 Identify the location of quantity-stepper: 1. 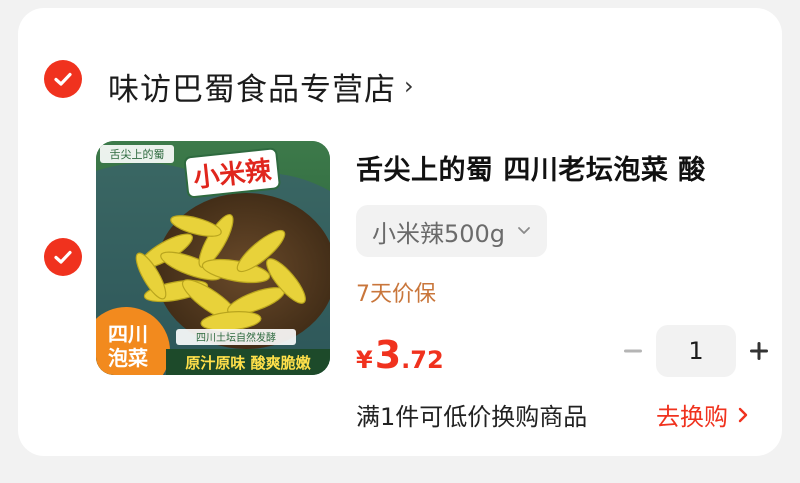
(696, 351).